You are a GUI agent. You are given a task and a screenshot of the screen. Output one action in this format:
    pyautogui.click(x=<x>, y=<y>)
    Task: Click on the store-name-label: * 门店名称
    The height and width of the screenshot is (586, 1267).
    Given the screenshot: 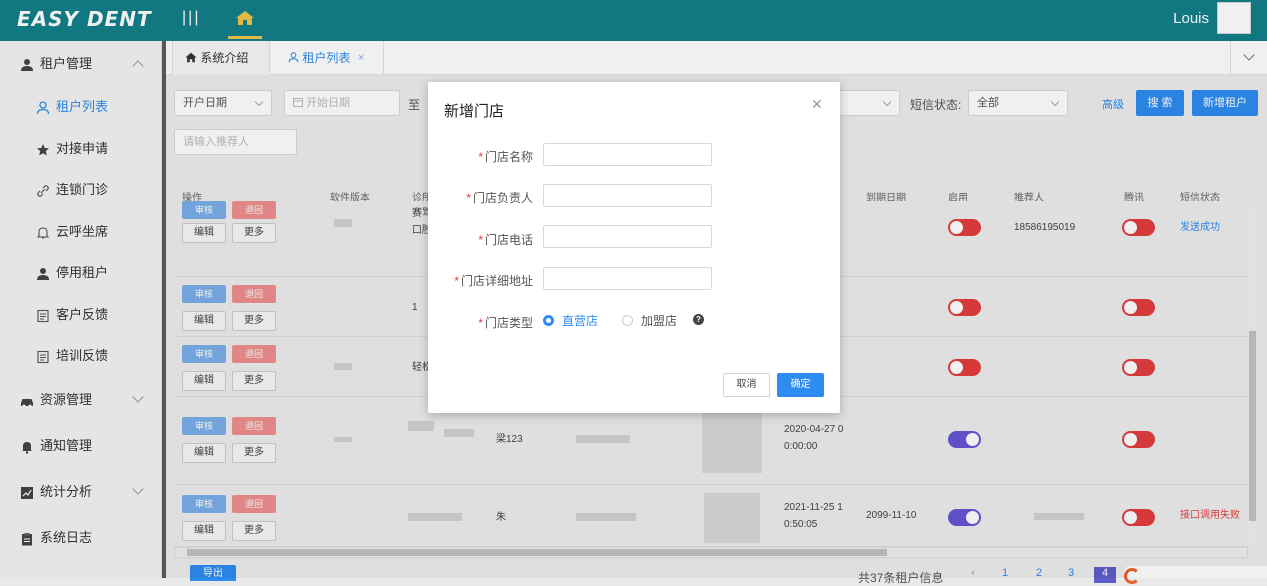 What is the action you would take?
    pyautogui.click(x=505, y=157)
    